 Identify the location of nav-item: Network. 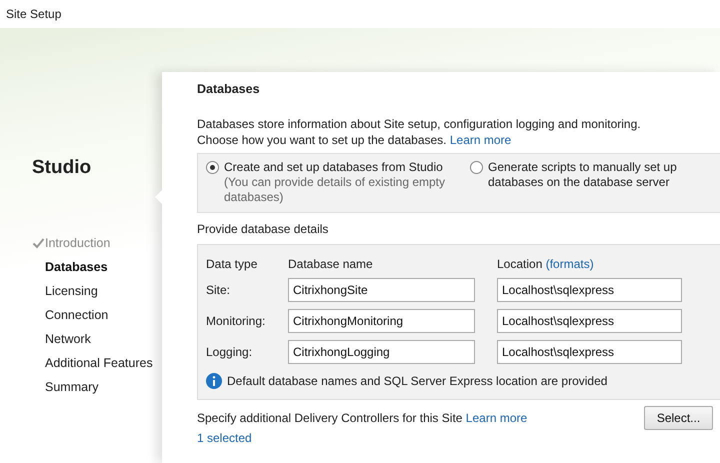
(68, 339).